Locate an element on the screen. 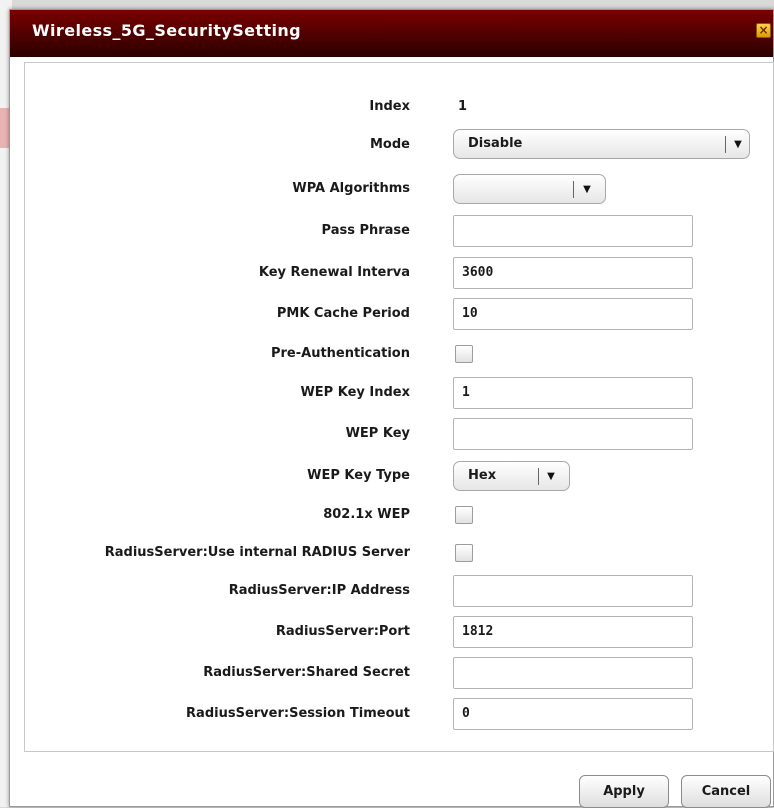 The height and width of the screenshot is (808, 774). mode-select: Disable ▼ is located at coordinates (601, 144).